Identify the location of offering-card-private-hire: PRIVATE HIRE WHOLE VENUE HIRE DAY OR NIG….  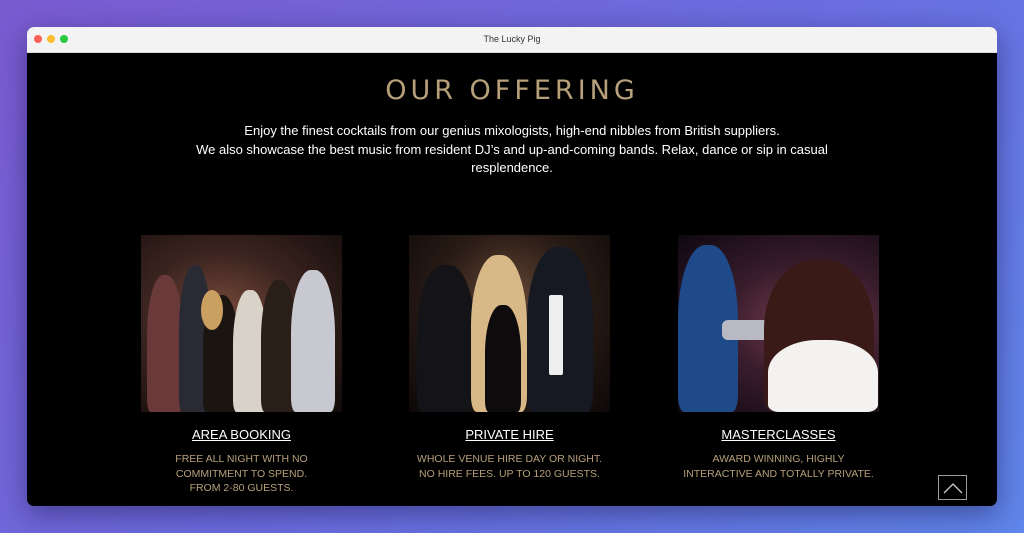
(509, 358).